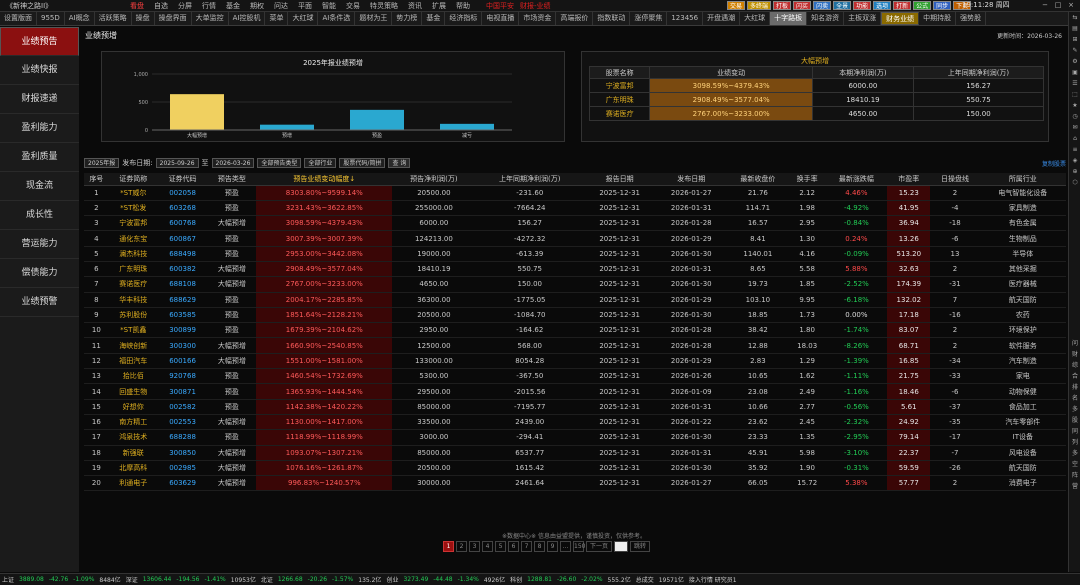 The height and width of the screenshot is (585, 1080). I want to click on sidebar-vertical-char: 股, so click(1074, 420).